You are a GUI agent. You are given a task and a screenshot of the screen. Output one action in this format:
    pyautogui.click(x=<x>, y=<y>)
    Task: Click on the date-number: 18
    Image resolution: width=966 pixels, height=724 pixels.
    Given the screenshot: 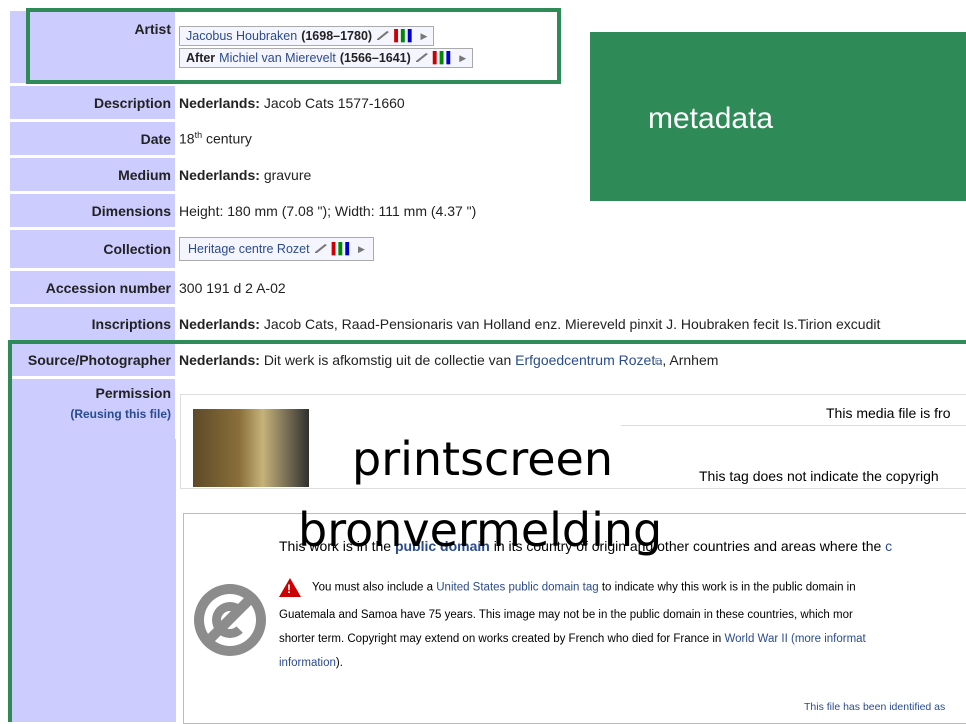 What is the action you would take?
    pyautogui.click(x=187, y=138)
    